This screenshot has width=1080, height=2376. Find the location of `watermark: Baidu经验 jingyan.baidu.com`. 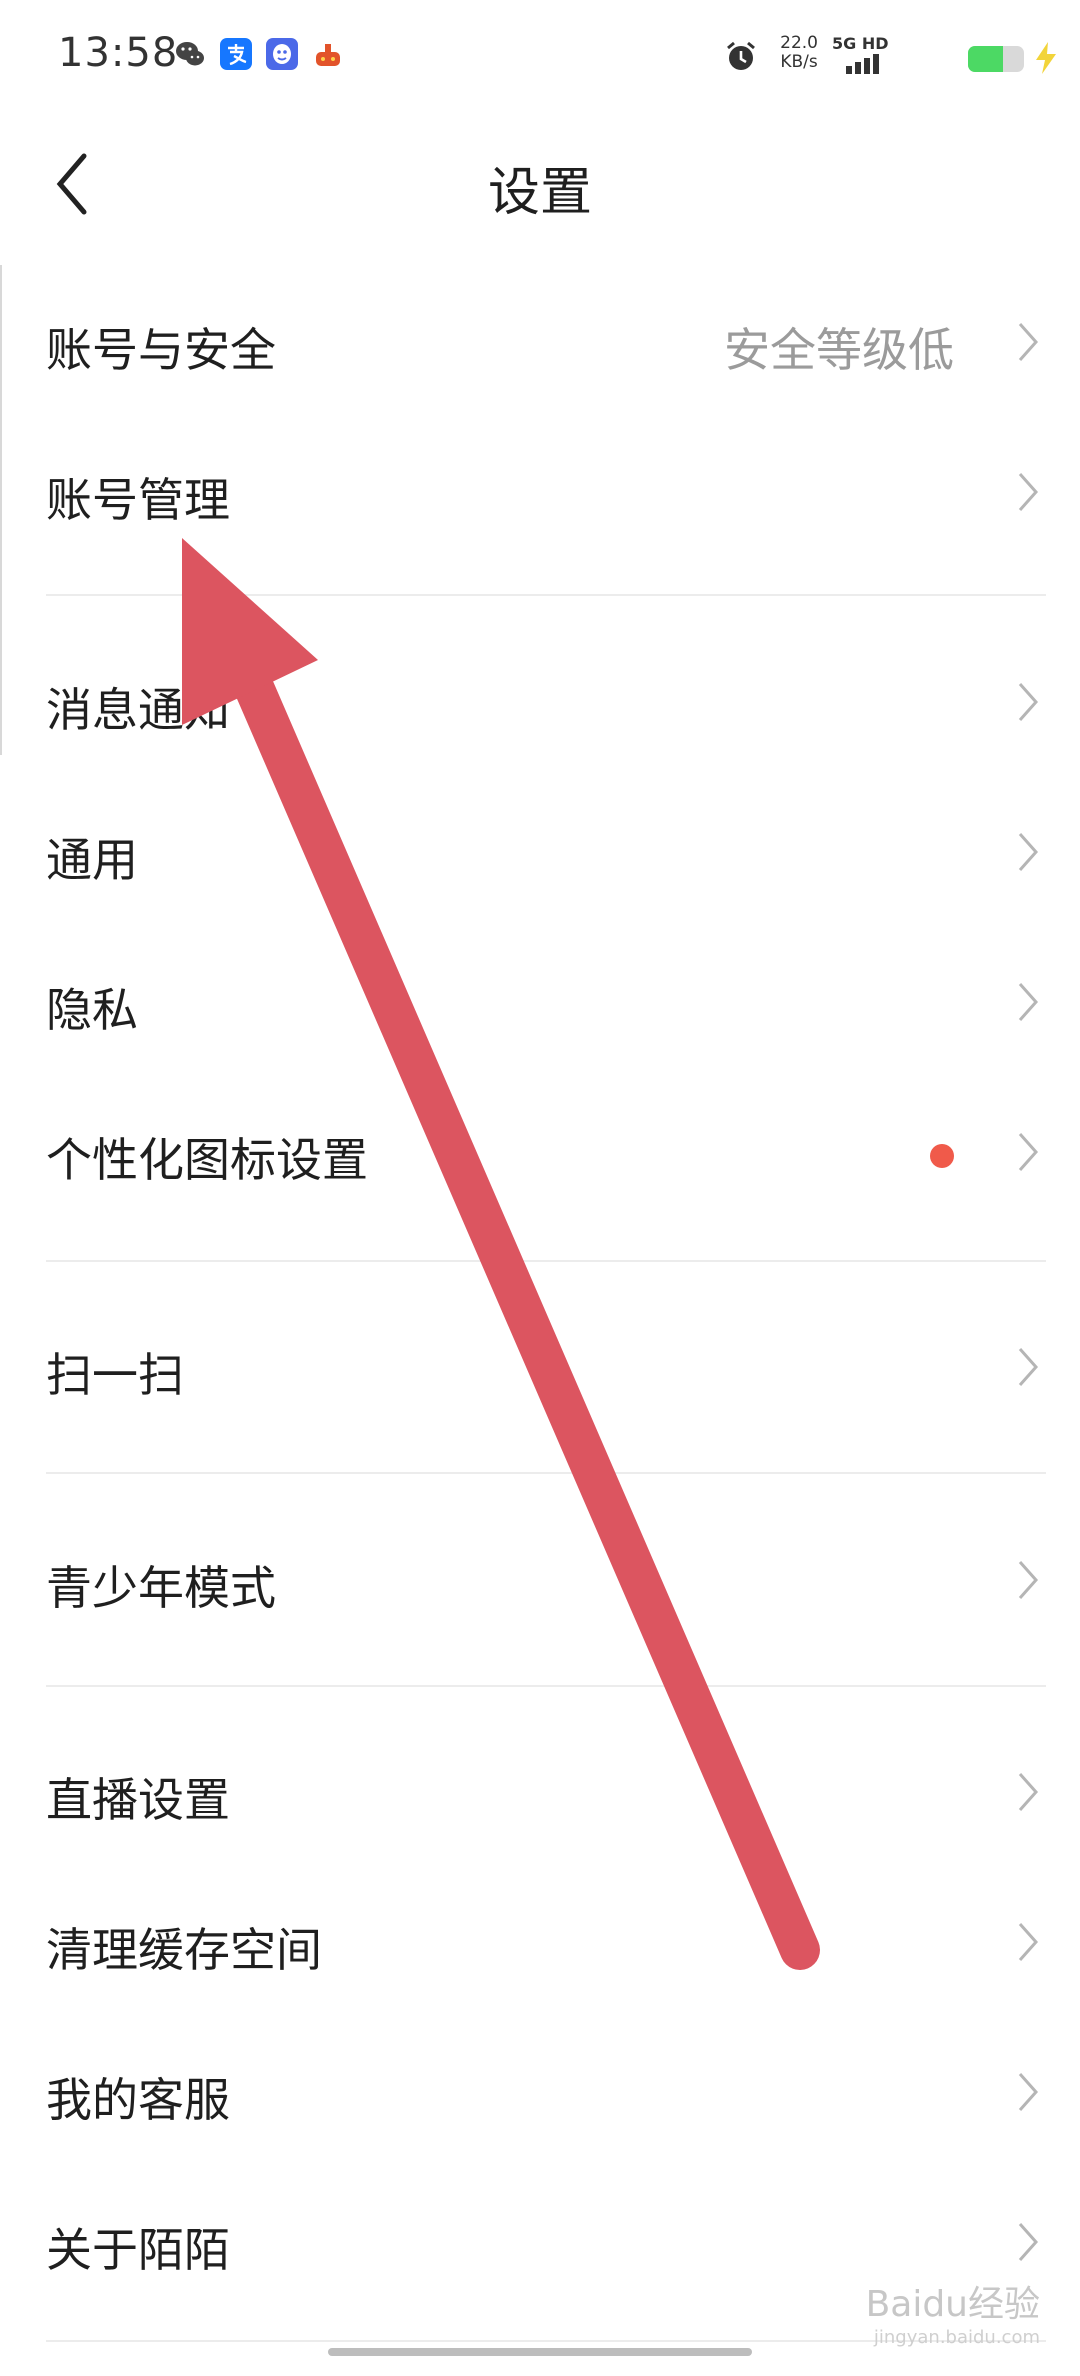

watermark: Baidu经验 jingyan.baidu.com is located at coordinates (952, 2316).